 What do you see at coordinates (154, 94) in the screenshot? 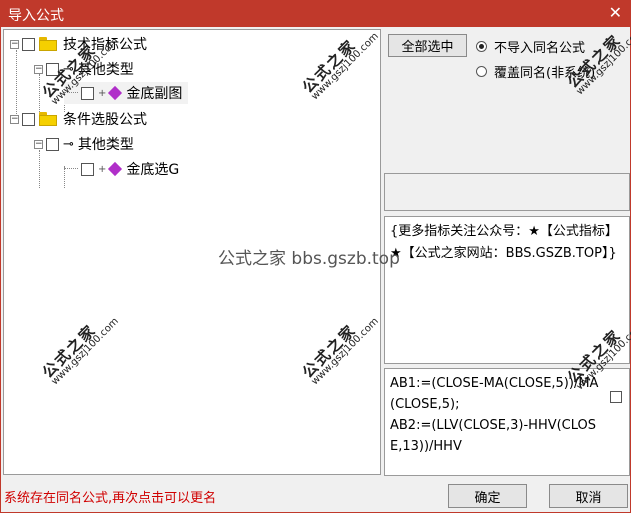
I see `tree-item-label: 金底副图` at bounding box center [154, 94].